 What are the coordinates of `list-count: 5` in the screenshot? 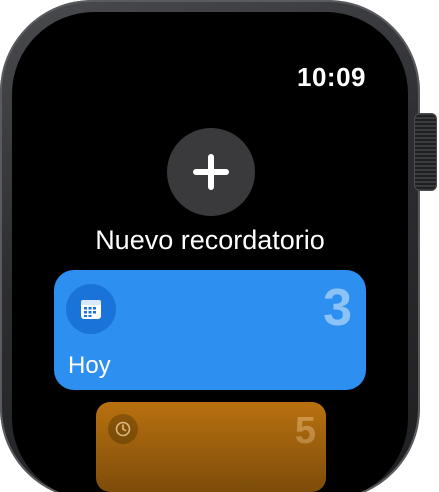 It's located at (305, 431).